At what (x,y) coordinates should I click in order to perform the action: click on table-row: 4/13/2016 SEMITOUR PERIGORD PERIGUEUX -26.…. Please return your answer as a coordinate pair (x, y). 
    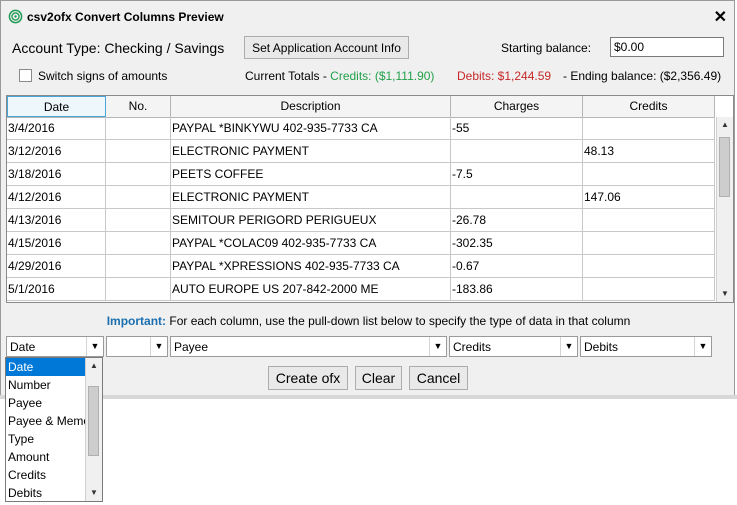
    Looking at the image, I should click on (361, 220).